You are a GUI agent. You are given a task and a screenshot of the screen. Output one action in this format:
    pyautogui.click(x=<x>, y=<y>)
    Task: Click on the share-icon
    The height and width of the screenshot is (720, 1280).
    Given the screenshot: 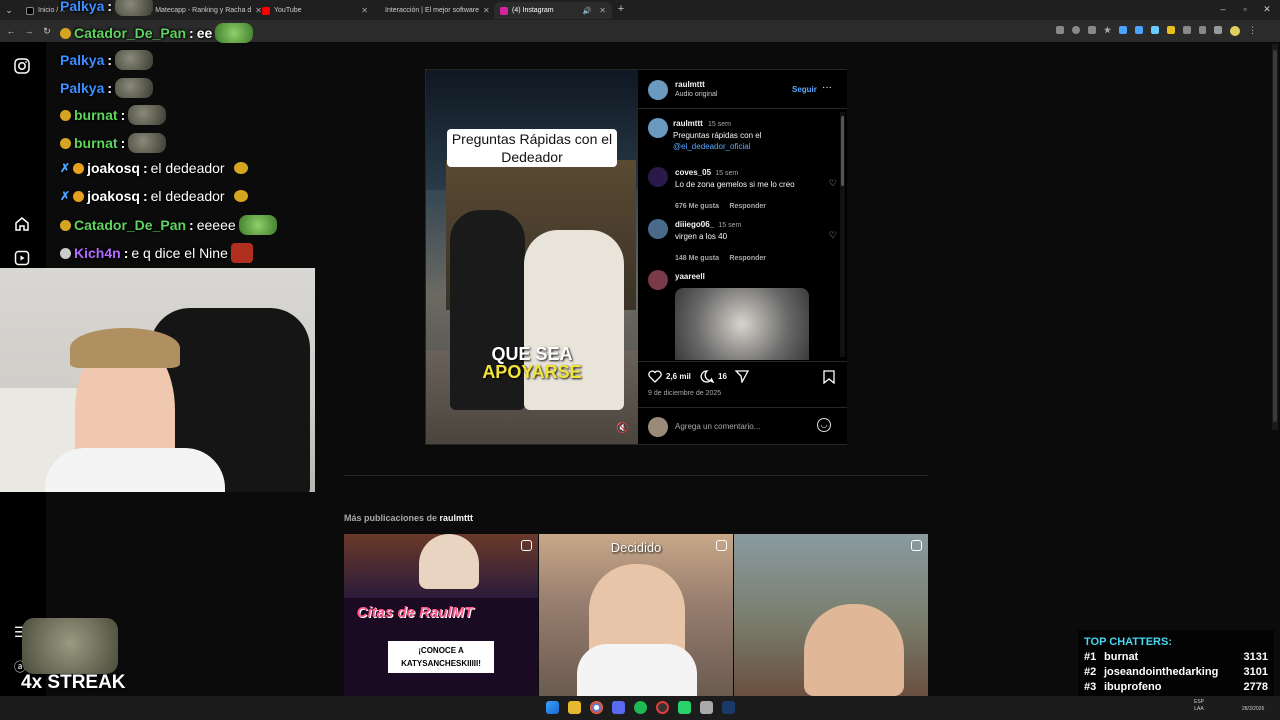 What is the action you would take?
    pyautogui.click(x=742, y=376)
    